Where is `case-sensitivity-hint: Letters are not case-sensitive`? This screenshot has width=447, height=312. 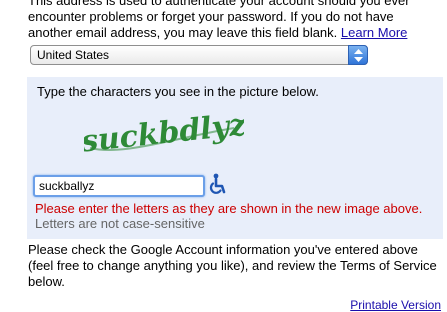
case-sensitivity-hint: Letters are not case-sensitive is located at coordinates (120, 223).